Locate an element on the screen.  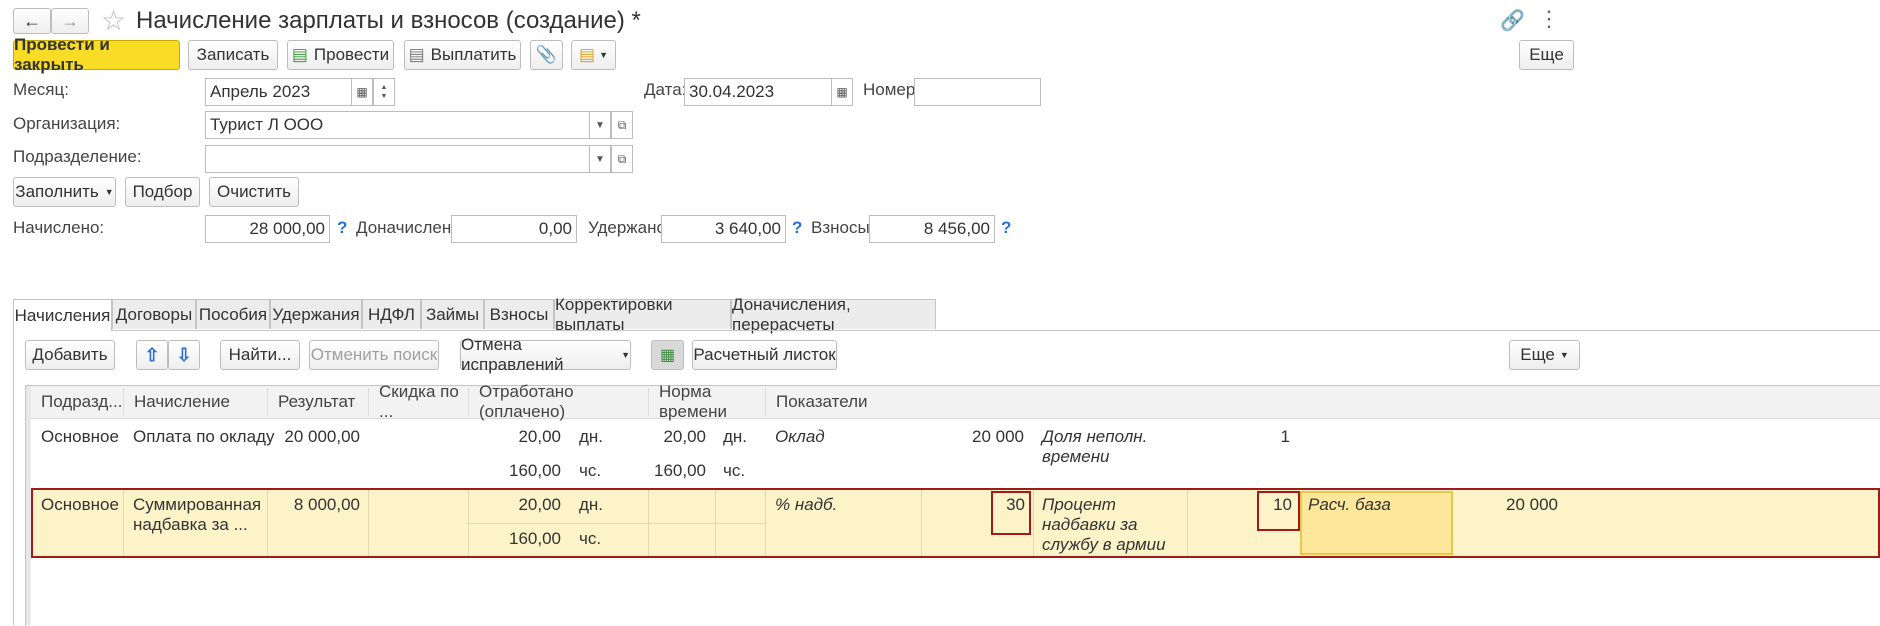
select-button: Подбор is located at coordinates (162, 192).